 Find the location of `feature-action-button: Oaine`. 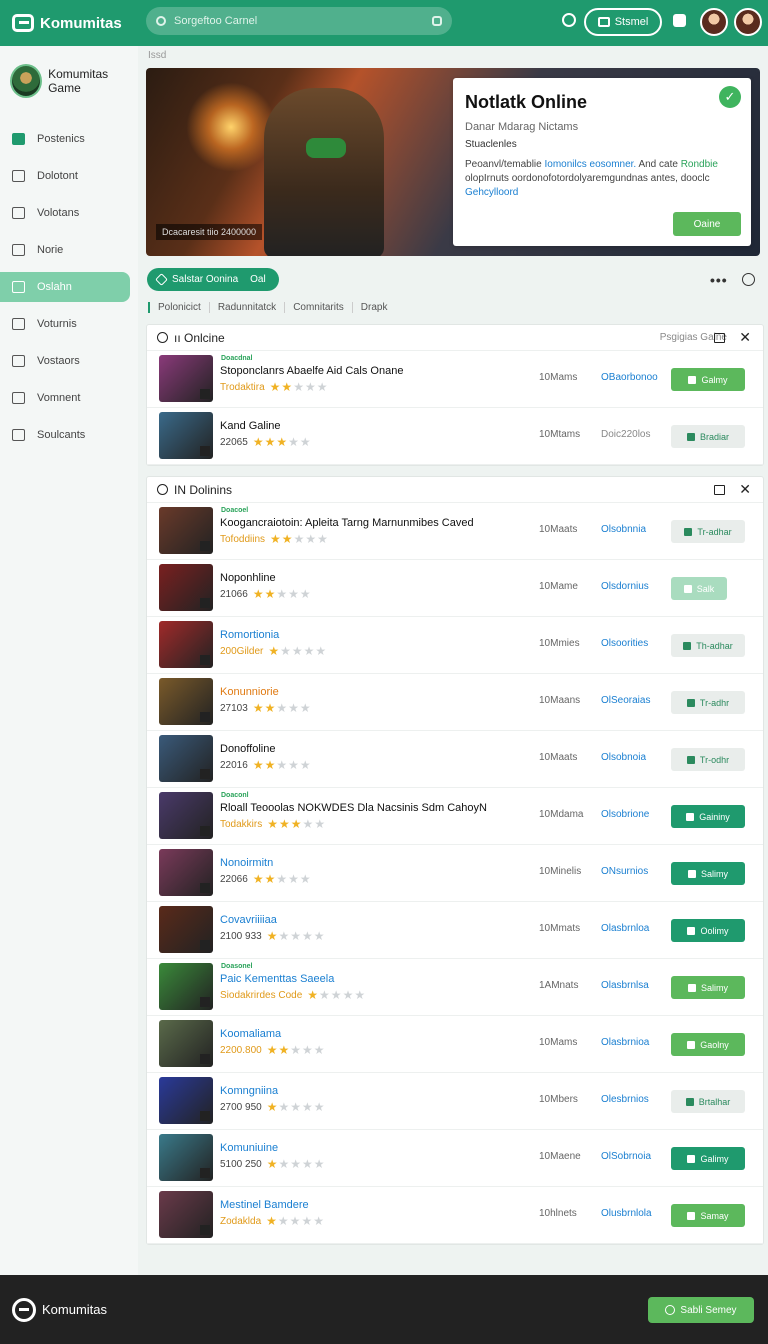

feature-action-button: Oaine is located at coordinates (707, 224).